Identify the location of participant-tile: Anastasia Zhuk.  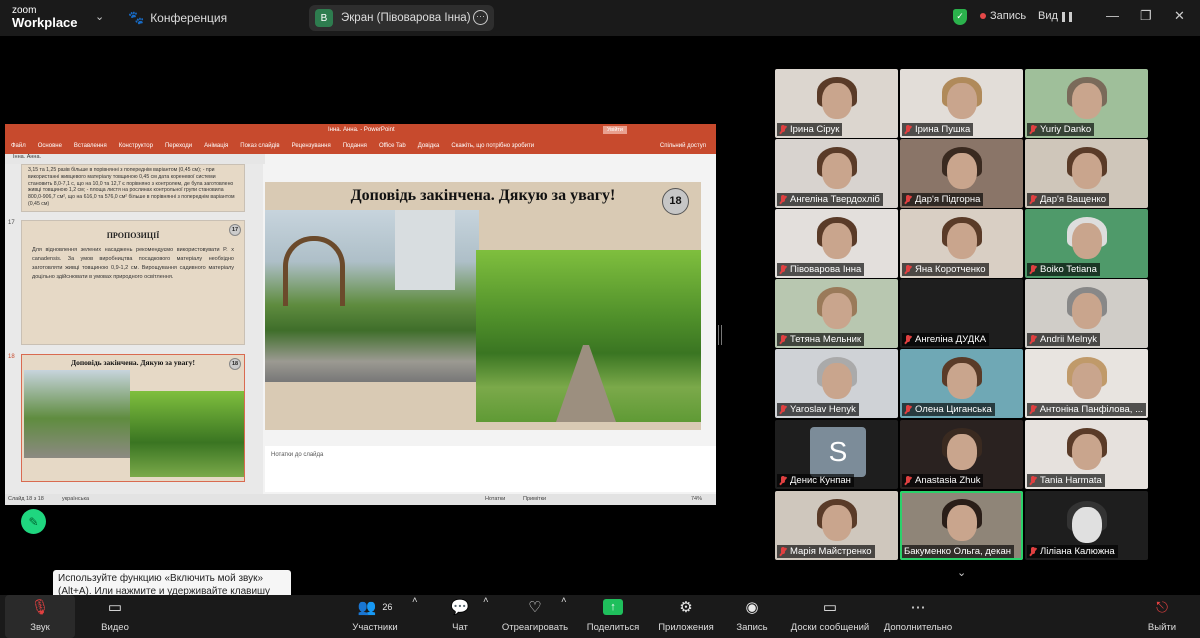
(961, 454).